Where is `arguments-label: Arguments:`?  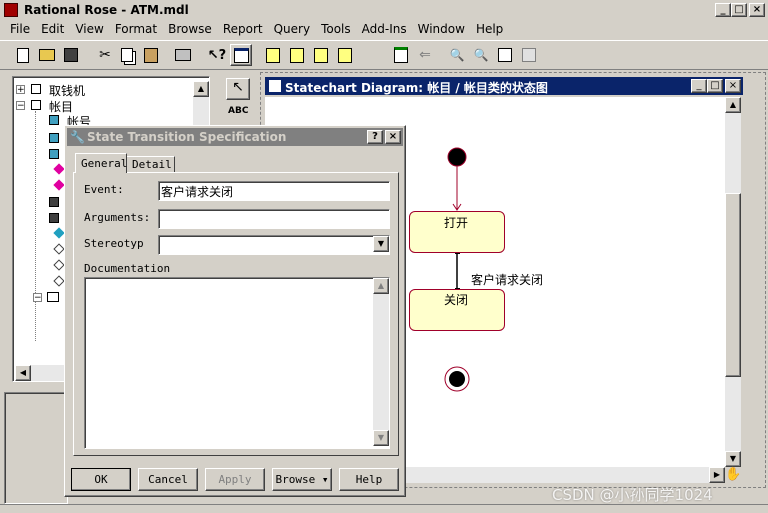 arguments-label: Arguments: is located at coordinates (117, 217).